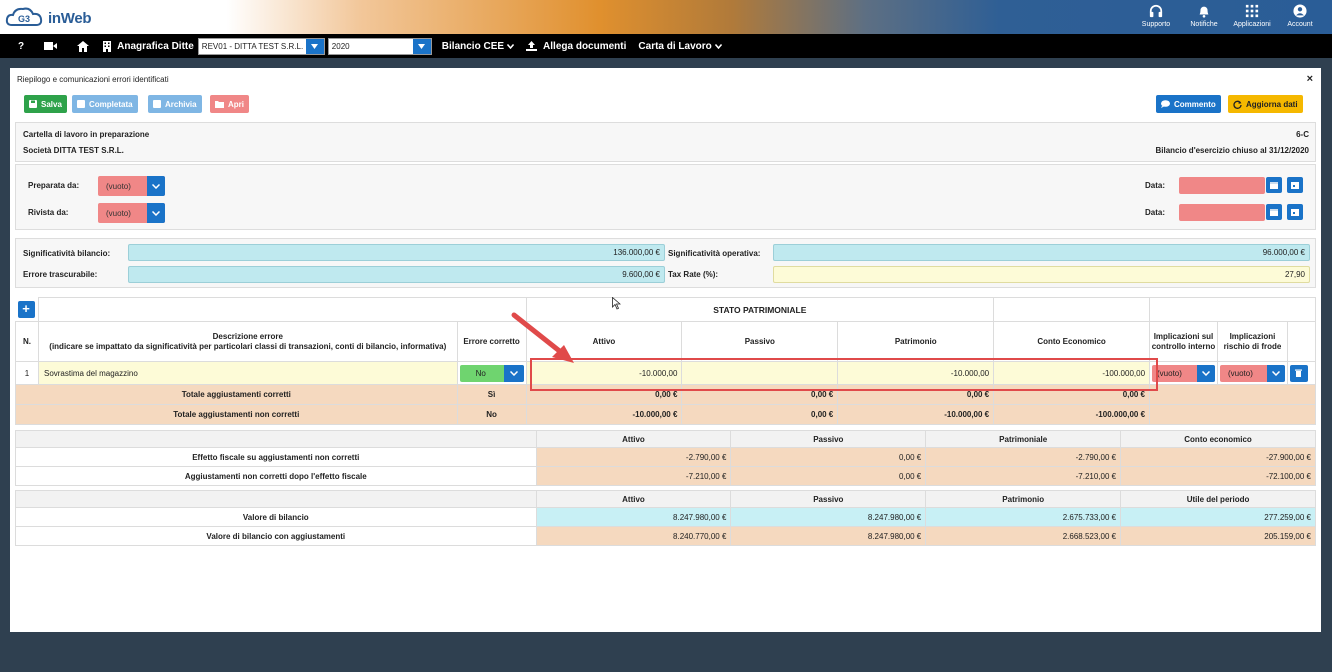 This screenshot has width=1332, height=672. I want to click on totale-corretti-label: Totale aggiustamenti corretti, so click(236, 394).